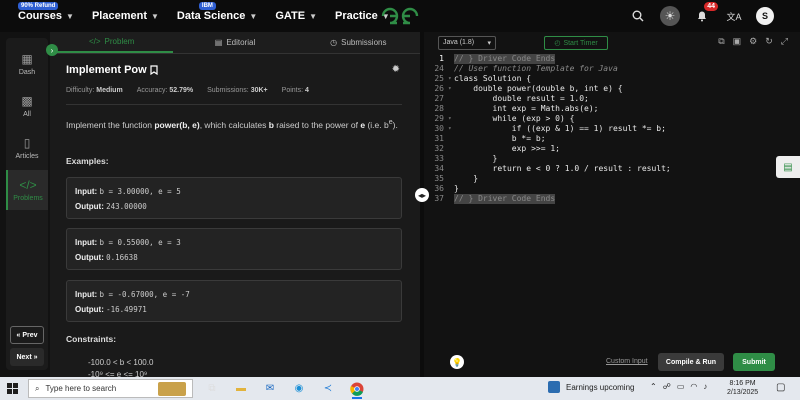  Describe the element at coordinates (112, 42) in the screenshot. I see `tab-problem: </> Problem` at that location.